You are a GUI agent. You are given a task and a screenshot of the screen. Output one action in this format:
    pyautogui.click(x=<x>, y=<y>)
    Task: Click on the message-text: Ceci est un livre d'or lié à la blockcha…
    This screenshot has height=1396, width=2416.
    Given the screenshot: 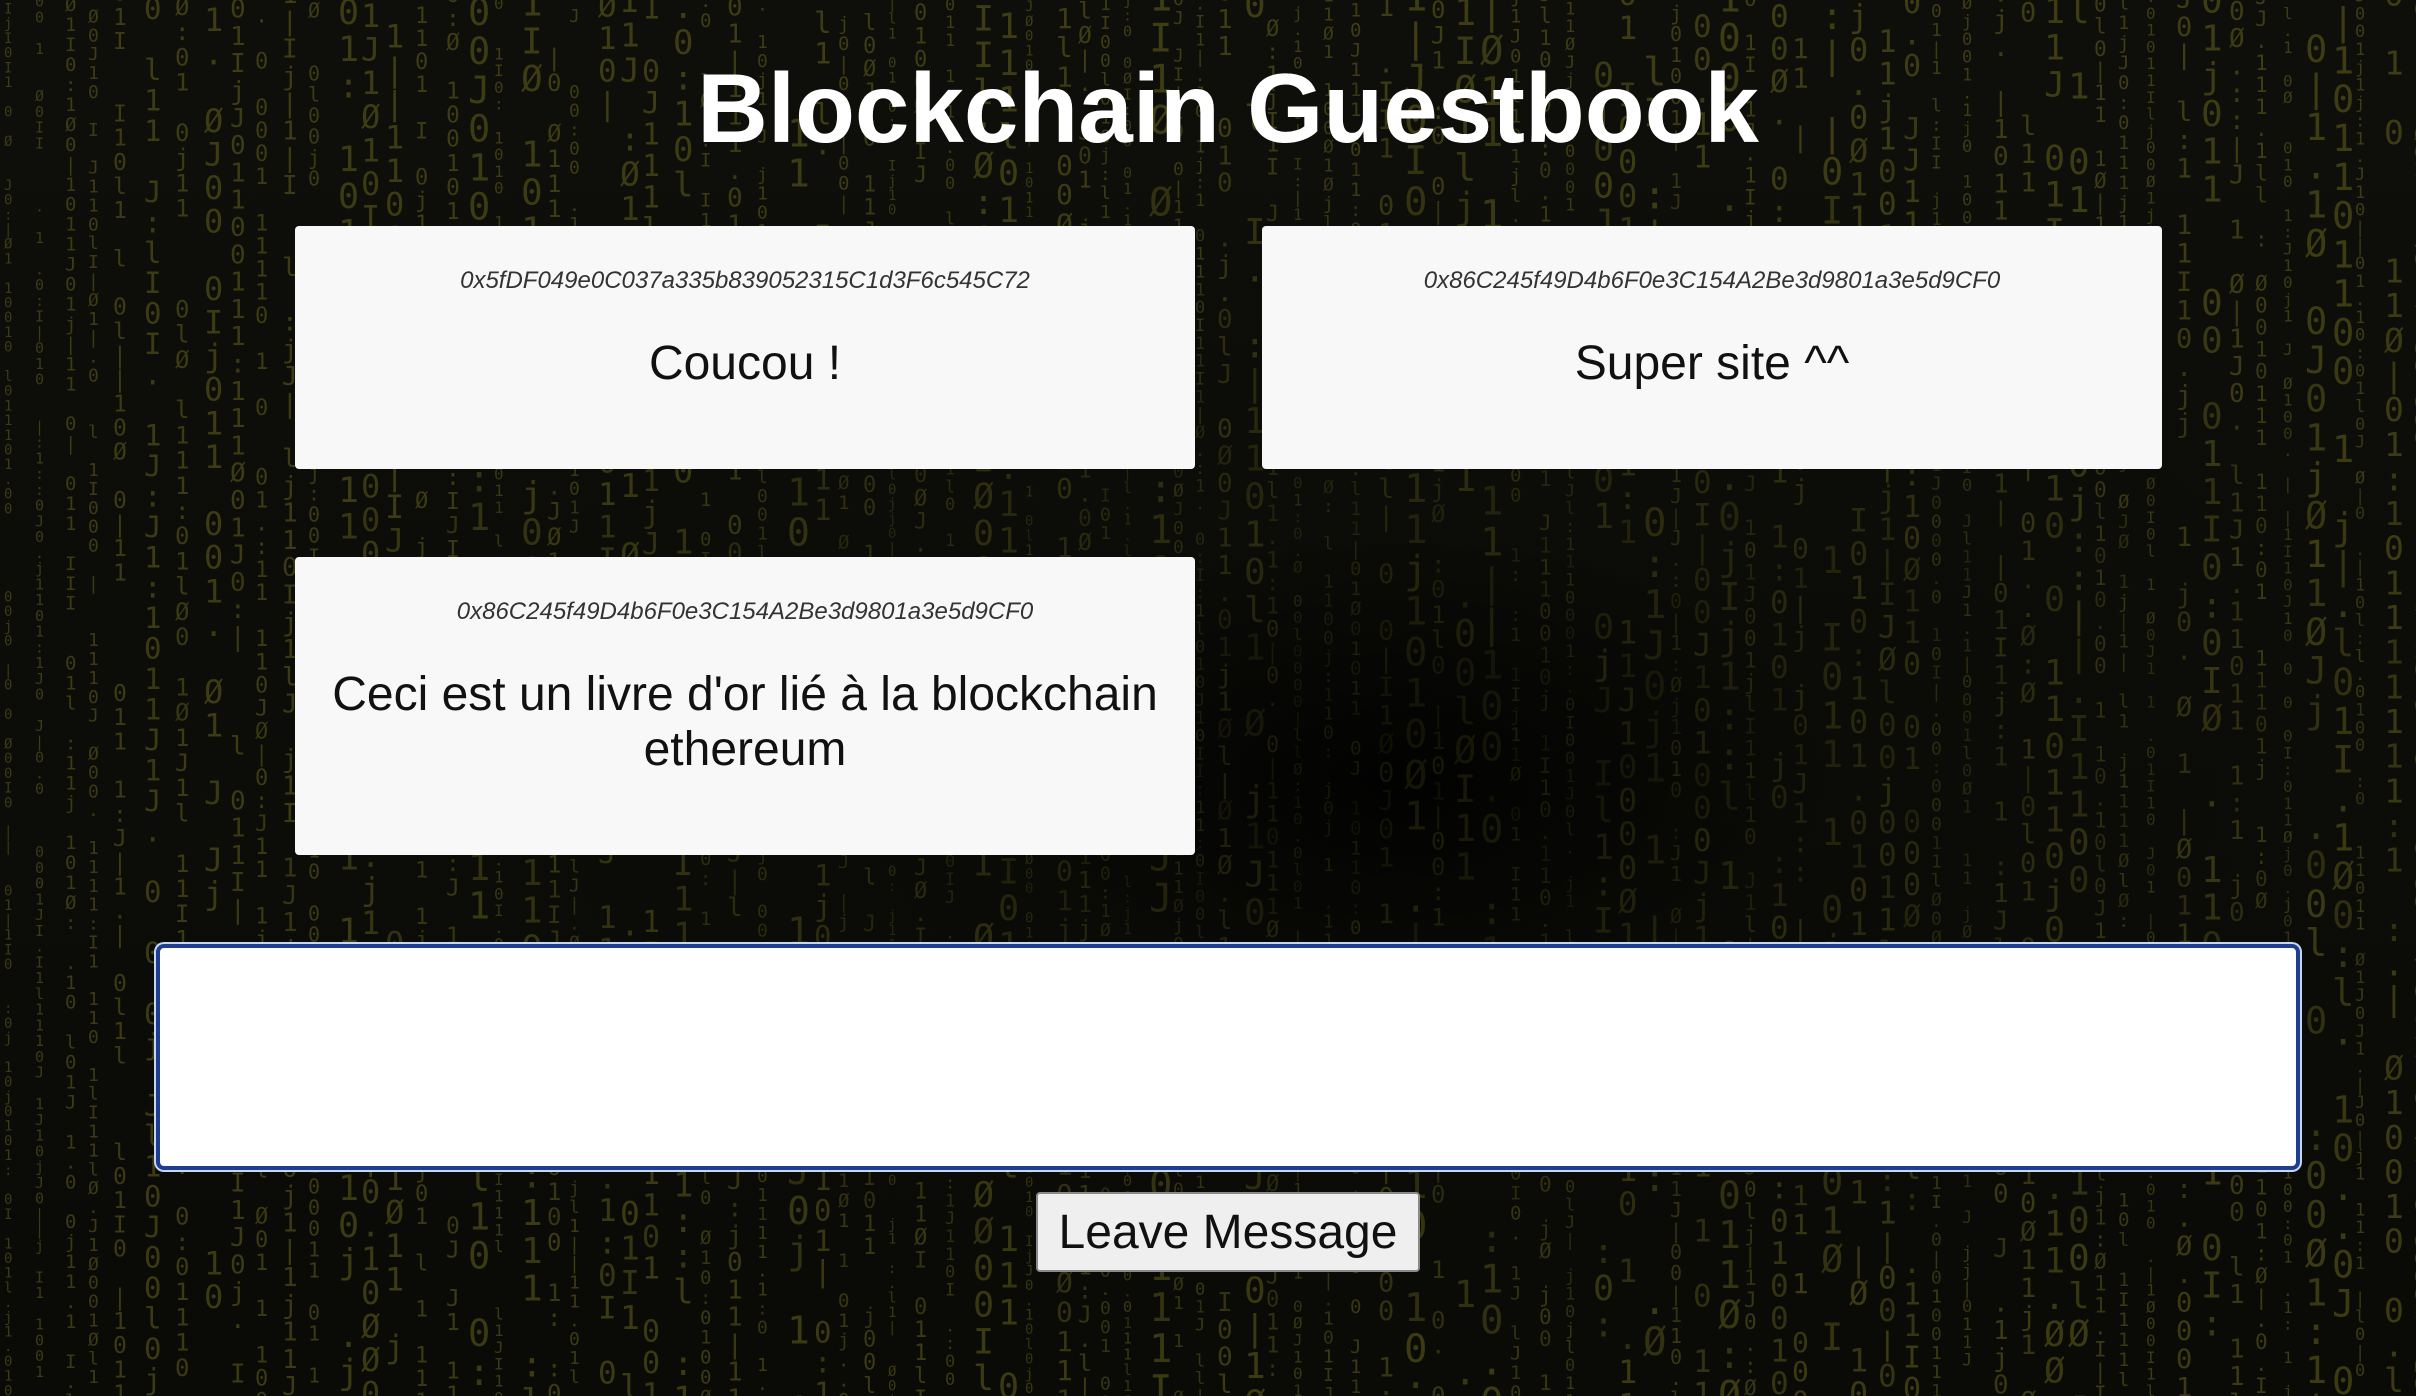 What is the action you would take?
    pyautogui.click(x=745, y=722)
    